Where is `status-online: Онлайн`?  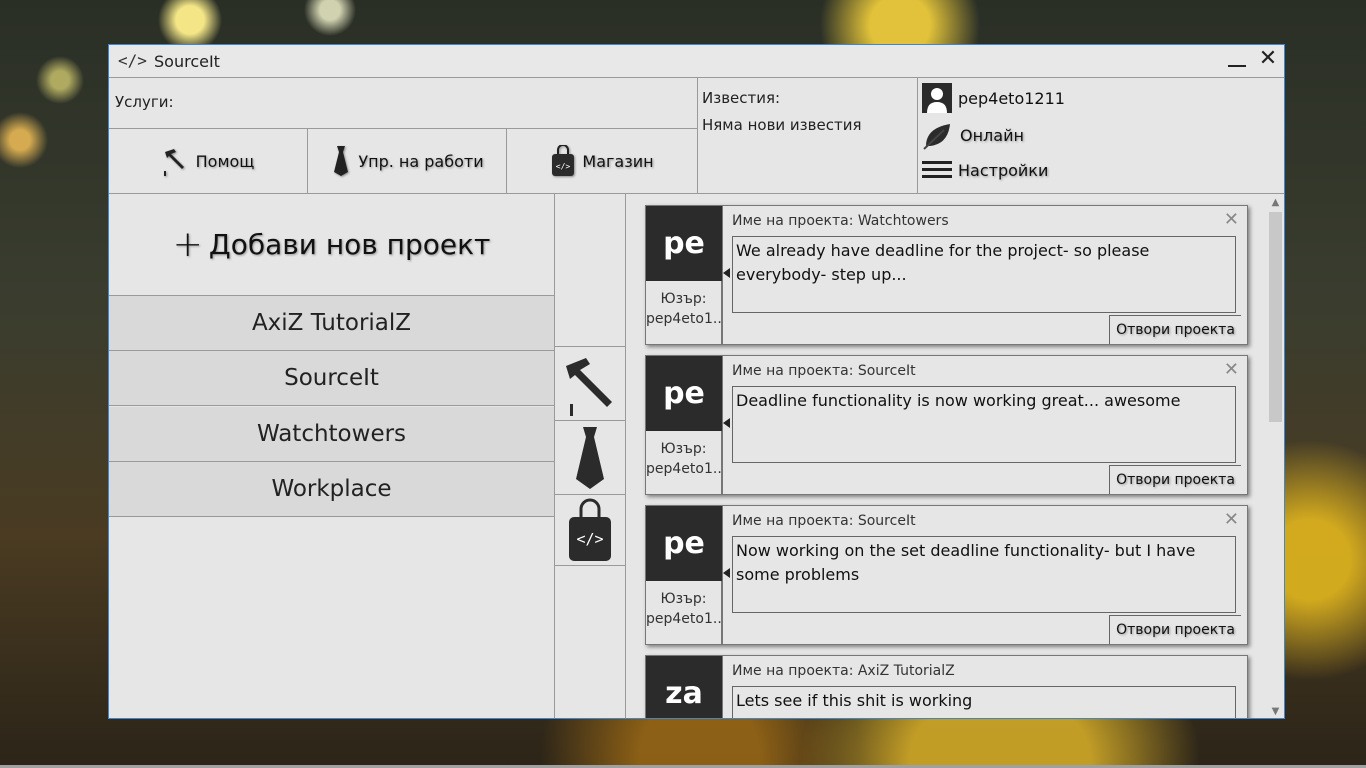 status-online: Онлайн is located at coordinates (973, 135).